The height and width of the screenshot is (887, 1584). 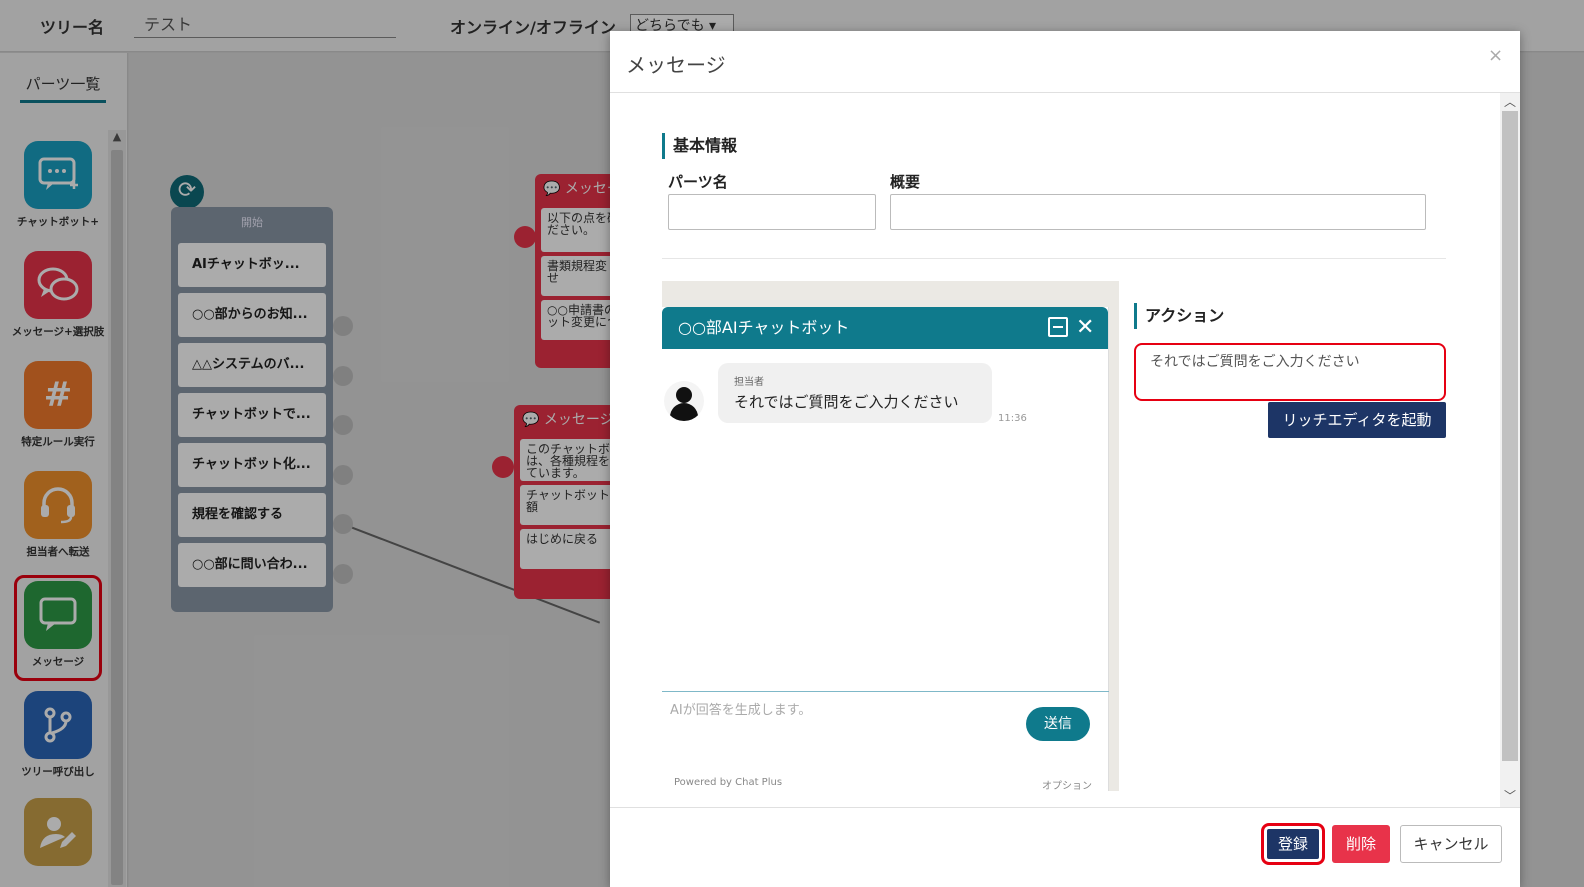 I want to click on minimize-icon, so click(x=1058, y=327).